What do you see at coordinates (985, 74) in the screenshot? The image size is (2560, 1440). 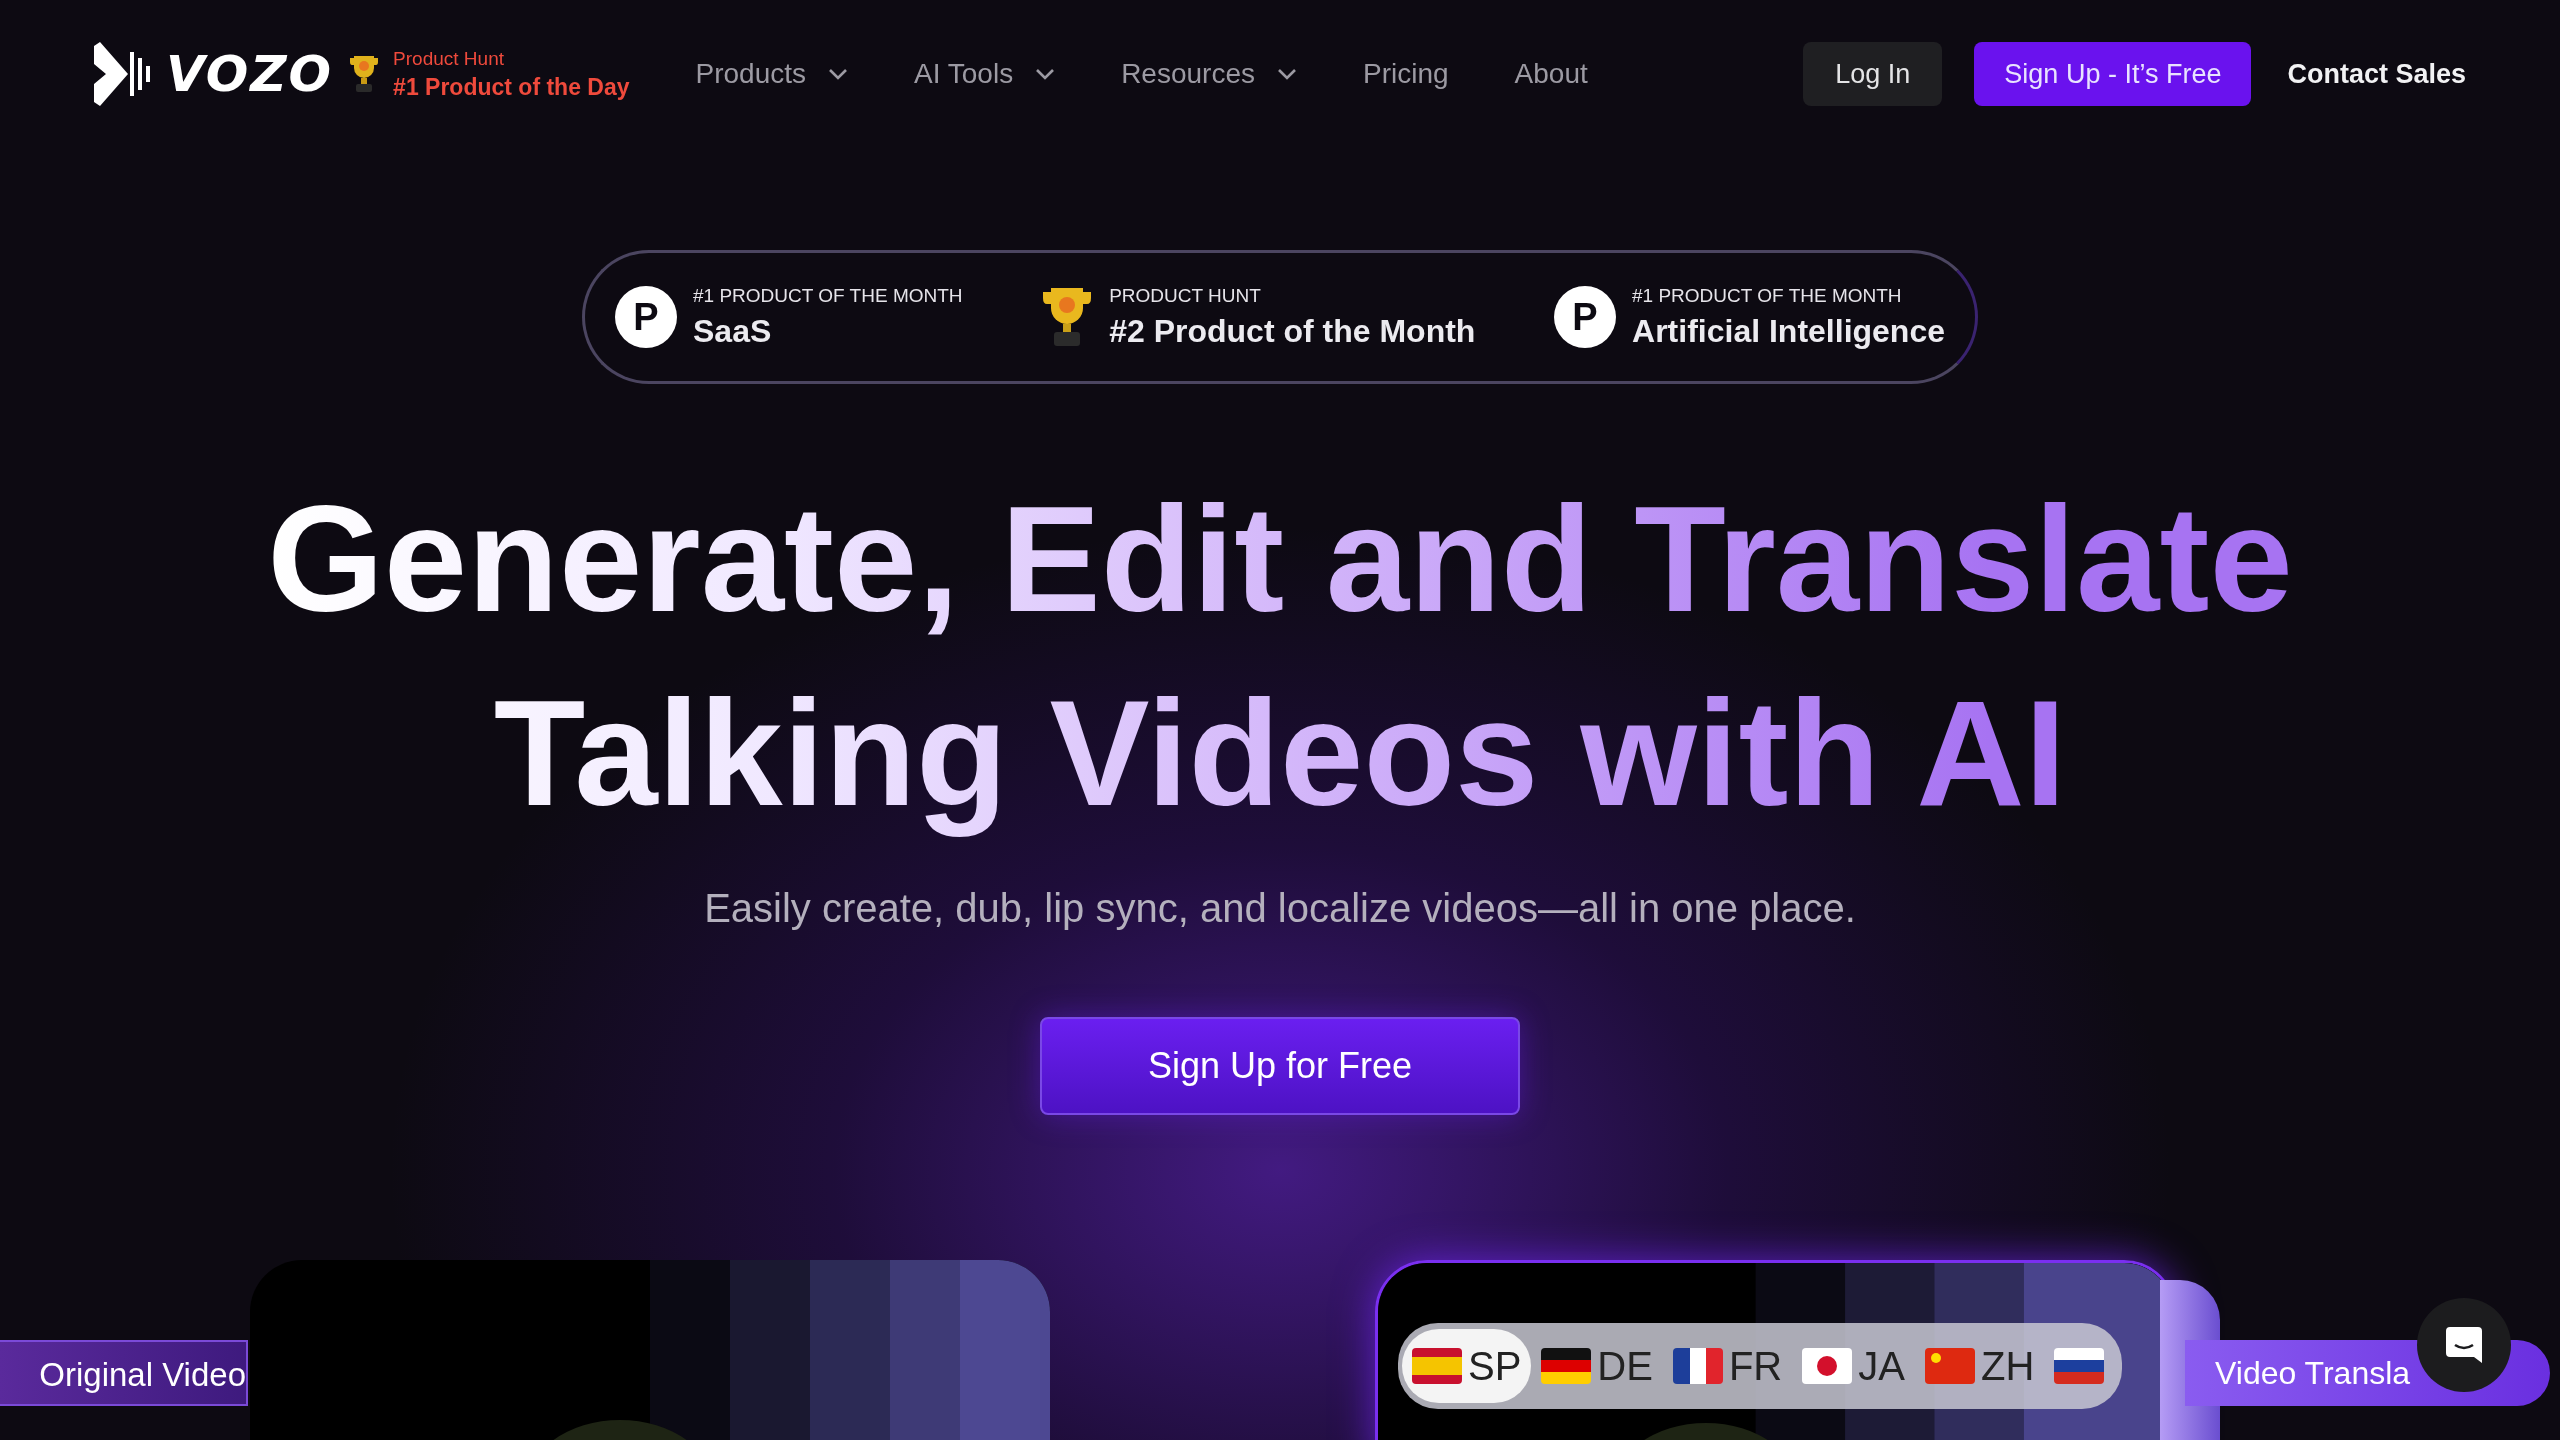 I see `nav-link: AI Tools` at bounding box center [985, 74].